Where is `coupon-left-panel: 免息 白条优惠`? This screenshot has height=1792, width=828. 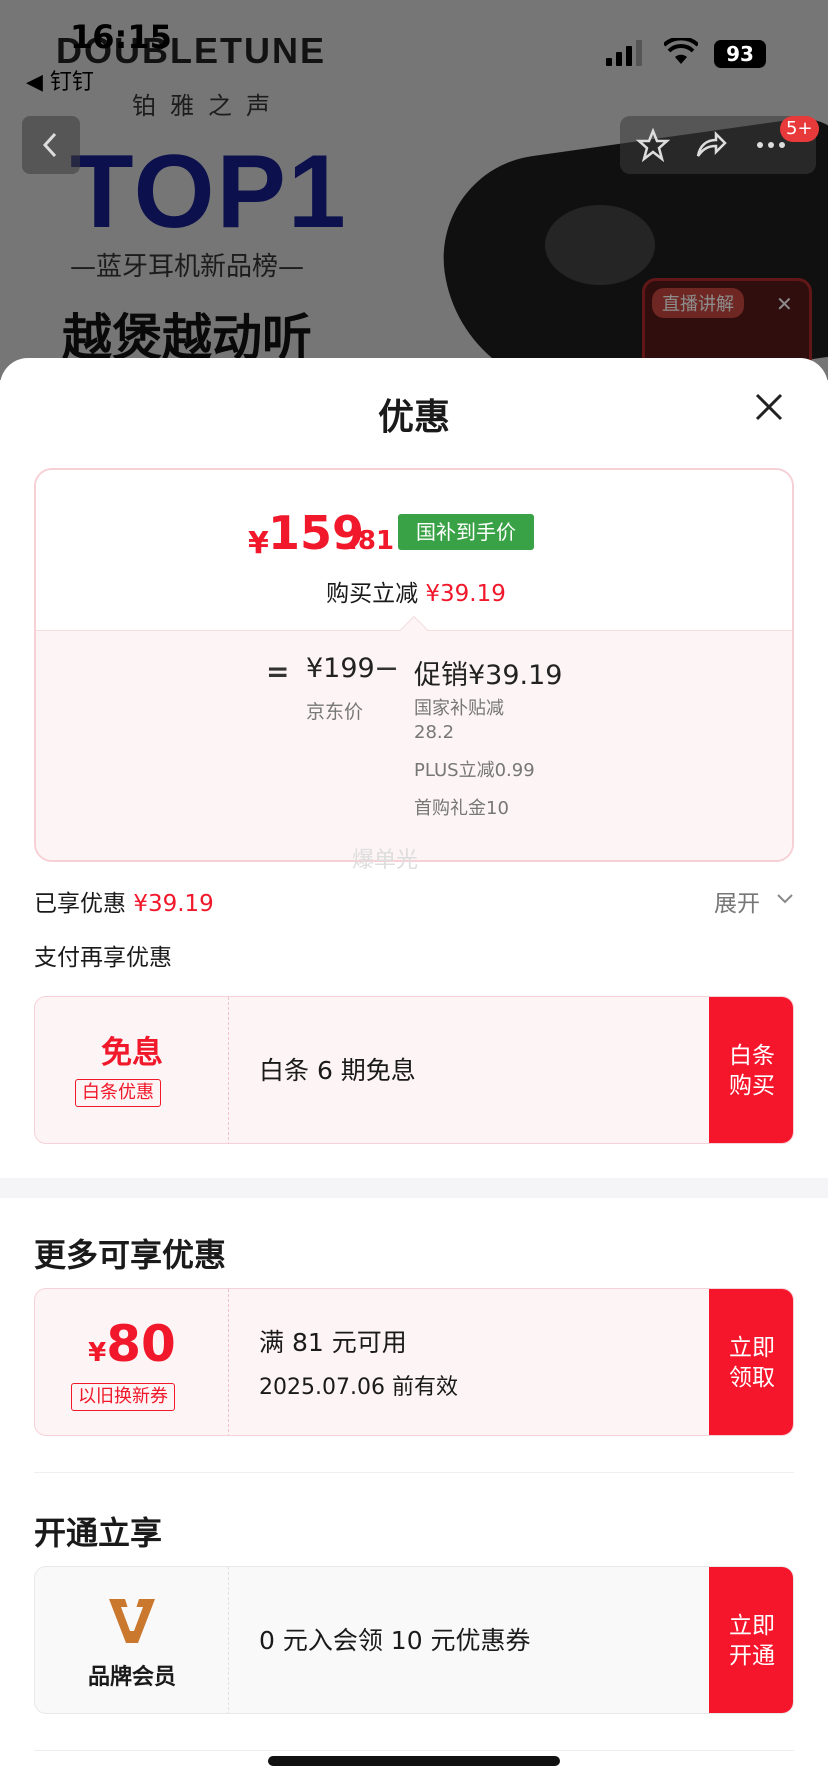
coupon-left-panel: 免息 白条优惠 is located at coordinates (132, 1070).